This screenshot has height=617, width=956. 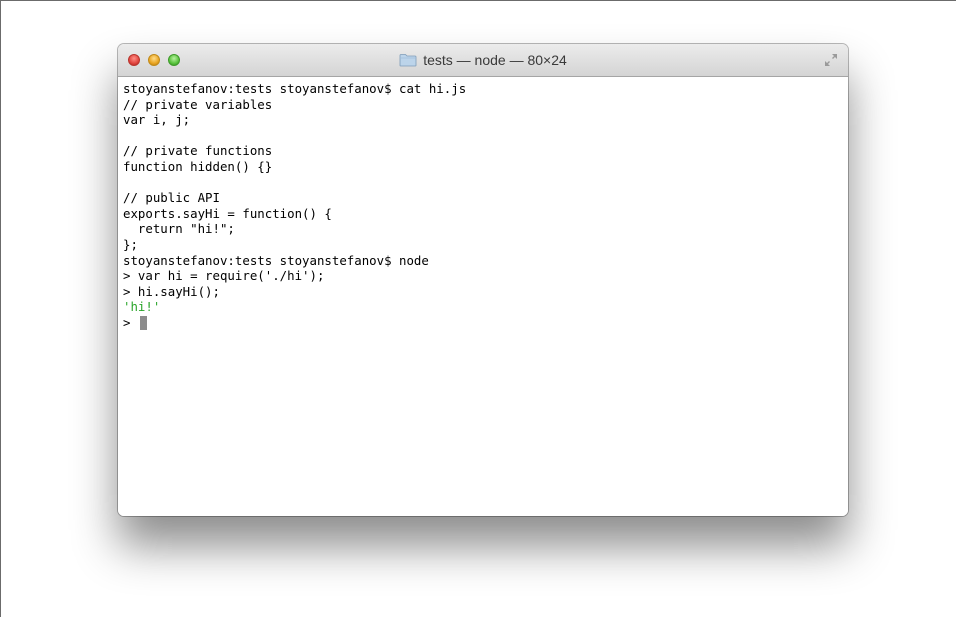 I want to click on terminal-line: > hi.sayHi();, so click(x=171, y=291).